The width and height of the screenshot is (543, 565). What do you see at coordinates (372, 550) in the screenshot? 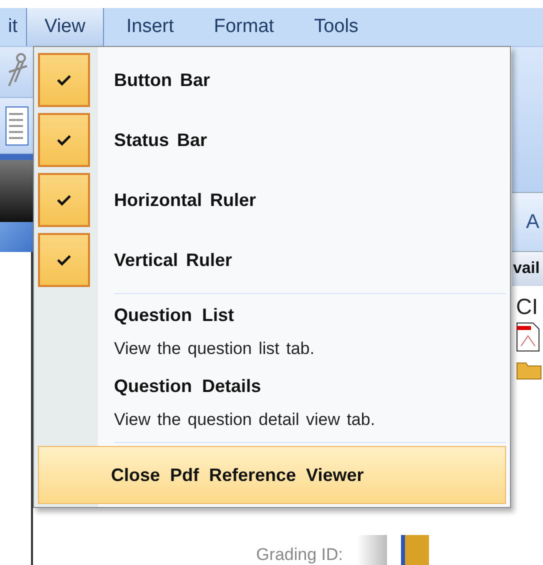
I see `splitter-bar` at bounding box center [372, 550].